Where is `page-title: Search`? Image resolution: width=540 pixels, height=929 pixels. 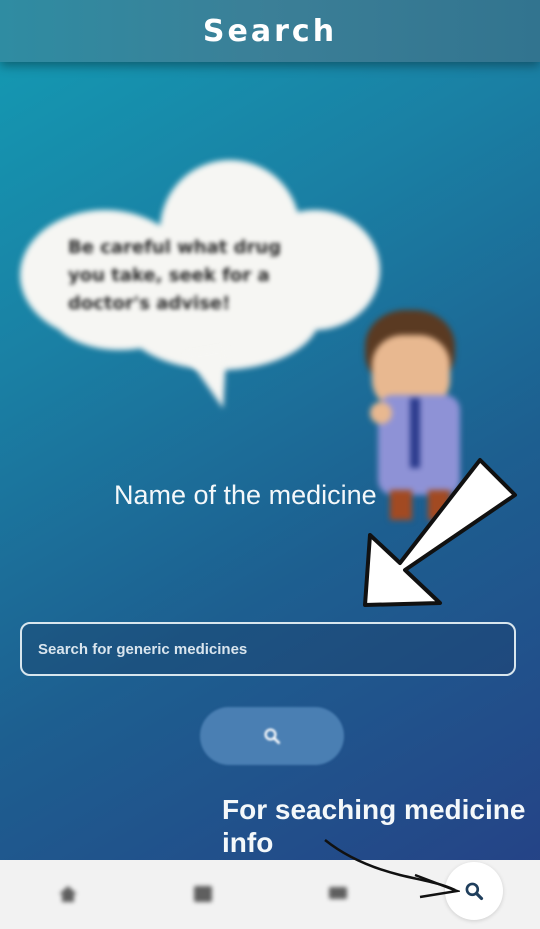 page-title: Search is located at coordinates (270, 31).